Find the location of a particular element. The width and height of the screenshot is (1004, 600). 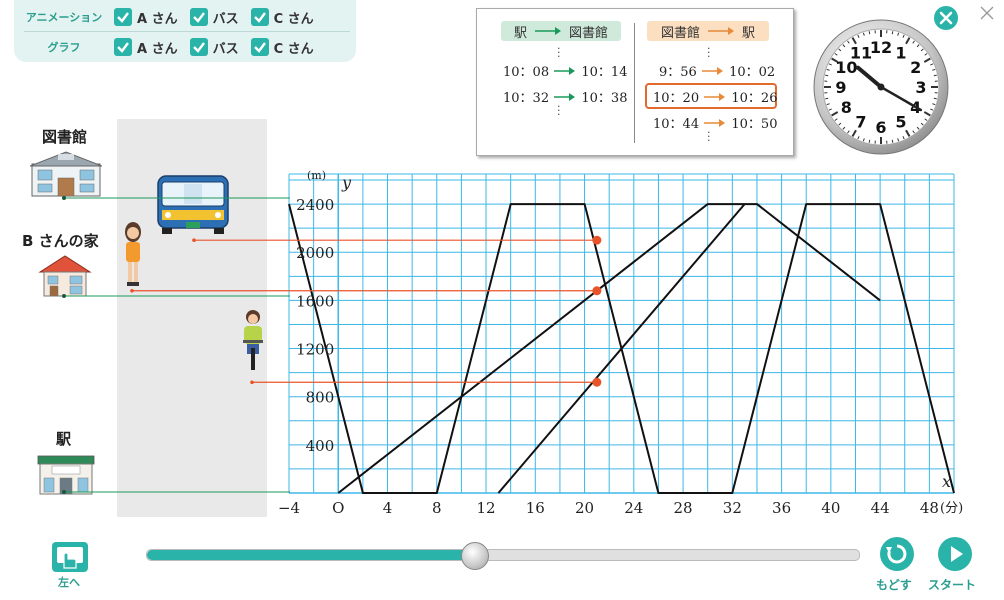

chart-markers is located at coordinates (366, 311).